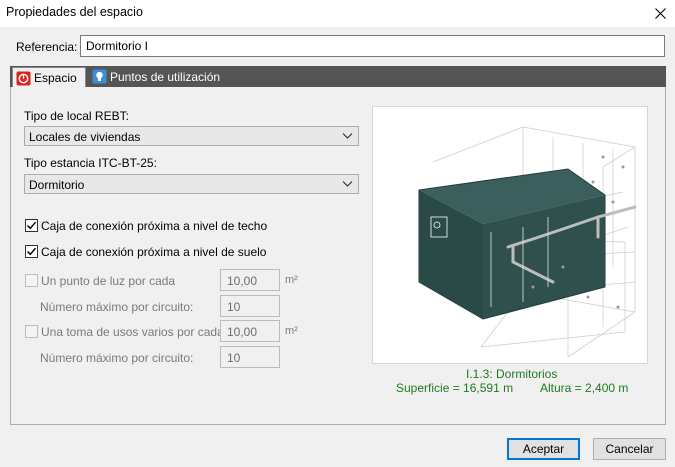  I want to click on max-circuito-input-1: 10, so click(250, 306).